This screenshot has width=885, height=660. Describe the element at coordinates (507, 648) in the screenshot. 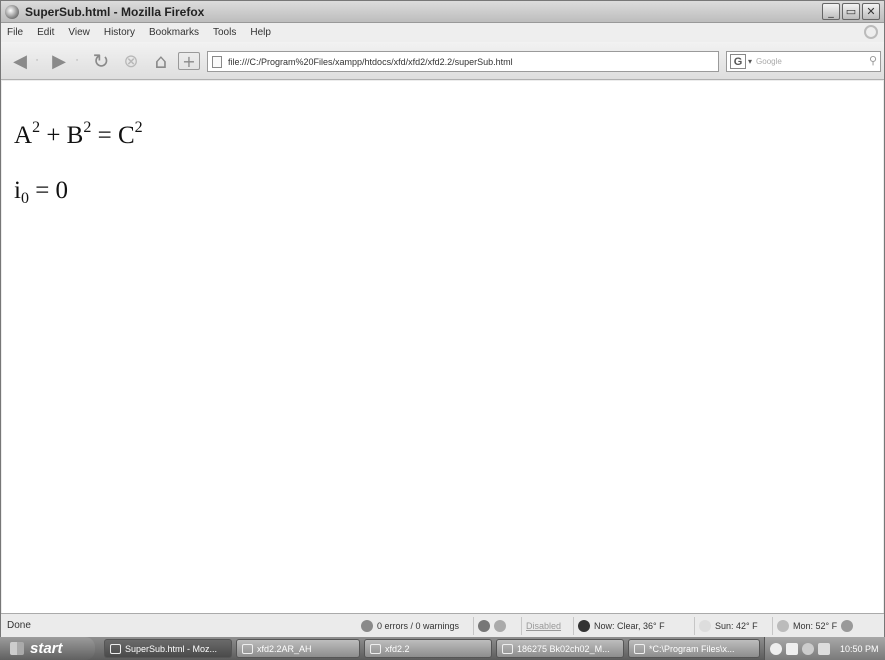

I see `document-icon` at that location.